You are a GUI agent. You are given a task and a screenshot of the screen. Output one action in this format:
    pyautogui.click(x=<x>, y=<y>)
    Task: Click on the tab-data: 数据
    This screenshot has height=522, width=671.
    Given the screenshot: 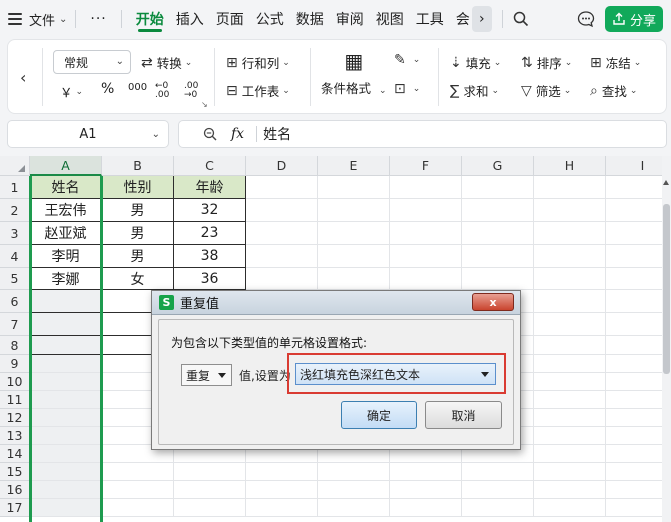 What is the action you would take?
    pyautogui.click(x=310, y=19)
    